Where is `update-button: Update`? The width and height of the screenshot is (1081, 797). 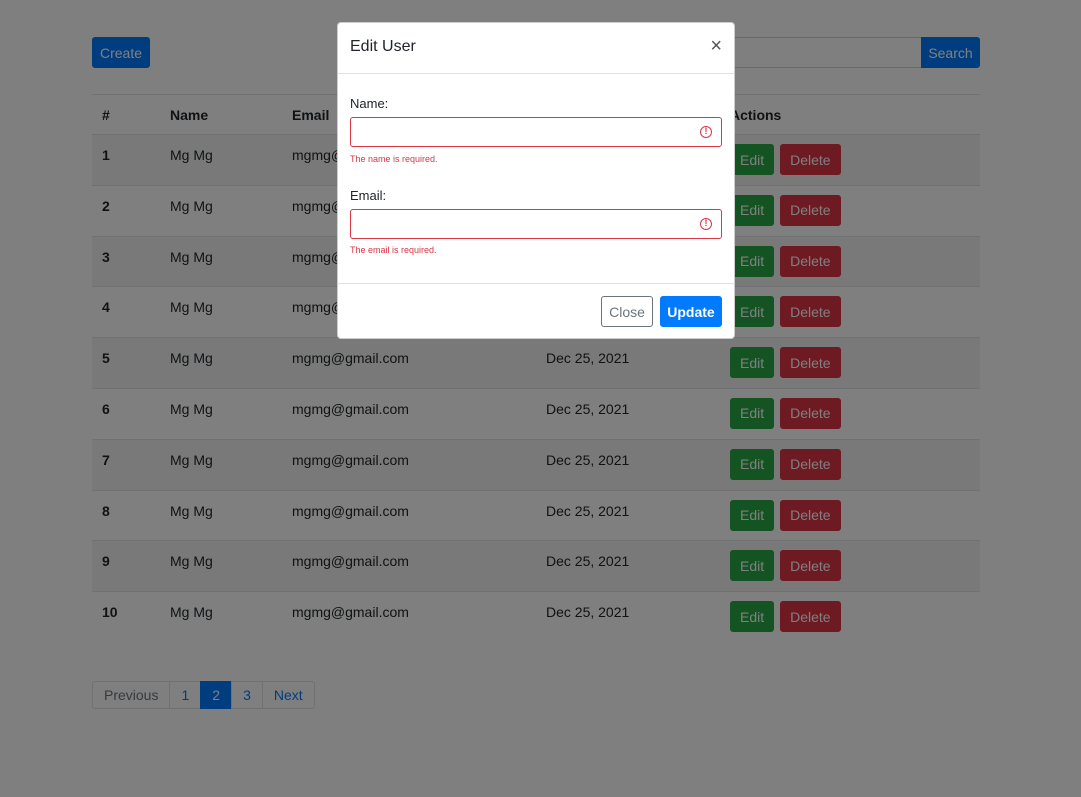
update-button: Update is located at coordinates (691, 311).